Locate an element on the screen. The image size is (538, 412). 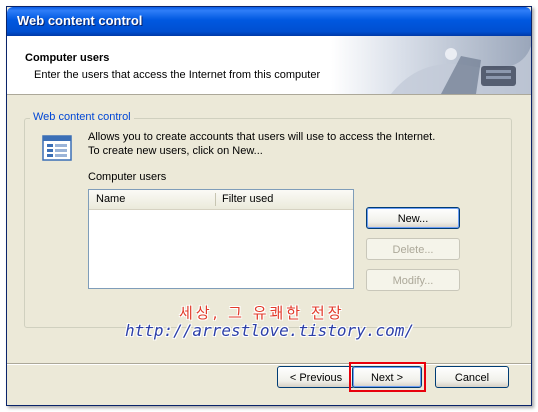
column-header-name: Name is located at coordinates (110, 199).